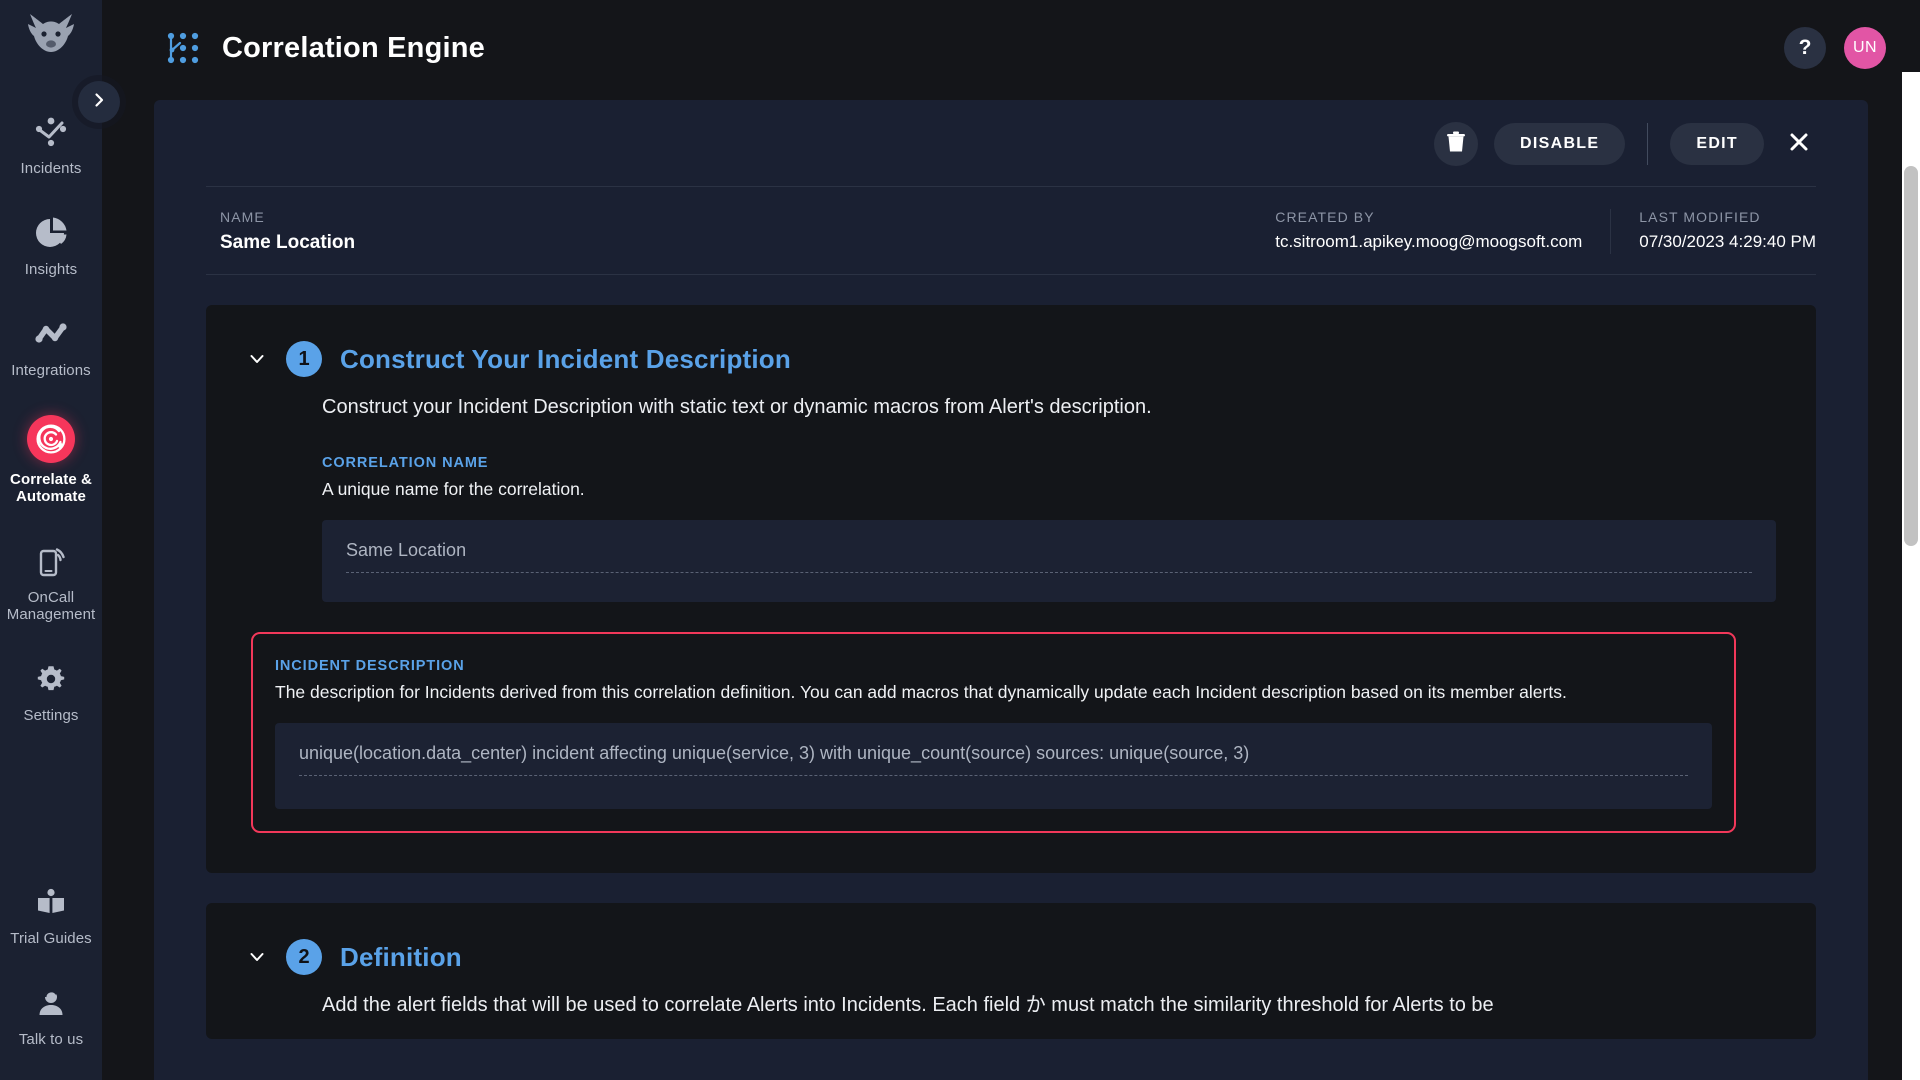 The image size is (1920, 1080). I want to click on step-1-header: 1 Construct Your Incident Description, so click(1011, 359).